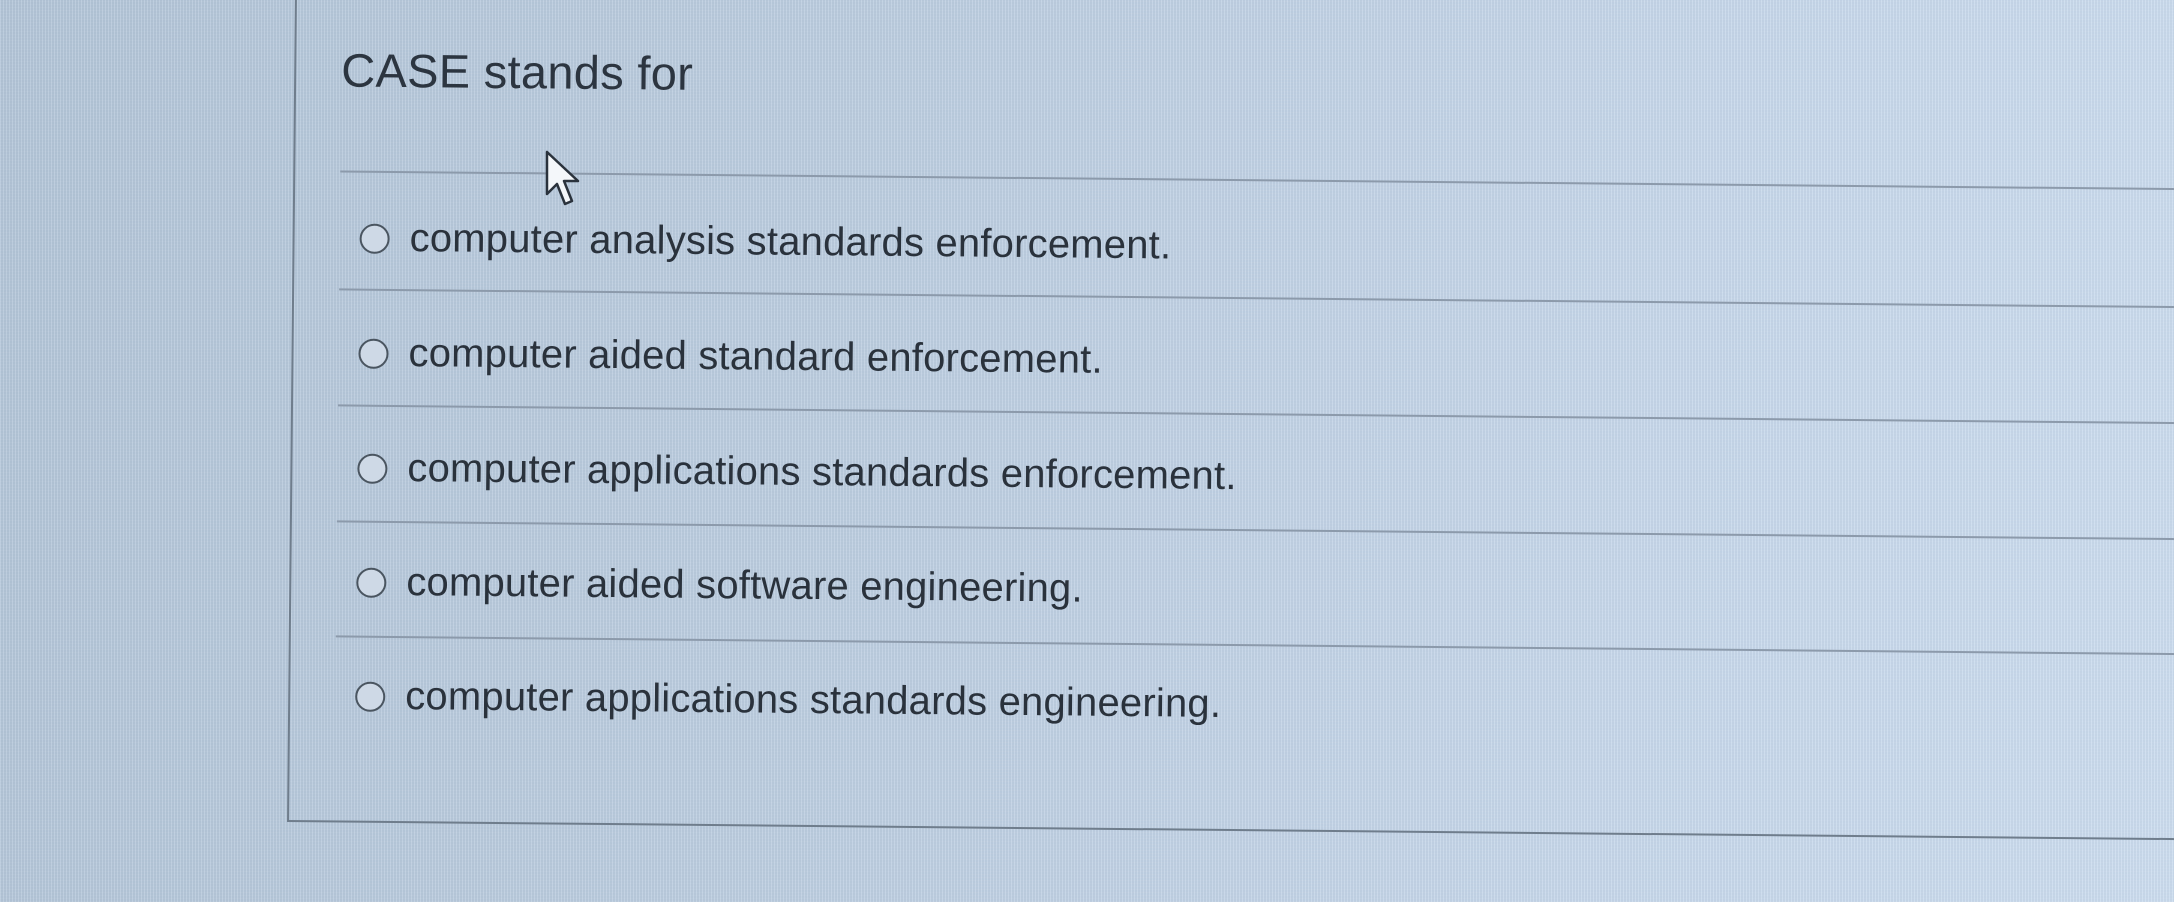  I want to click on answer-option-label: computer analysis standards enforcement., so click(790, 242).